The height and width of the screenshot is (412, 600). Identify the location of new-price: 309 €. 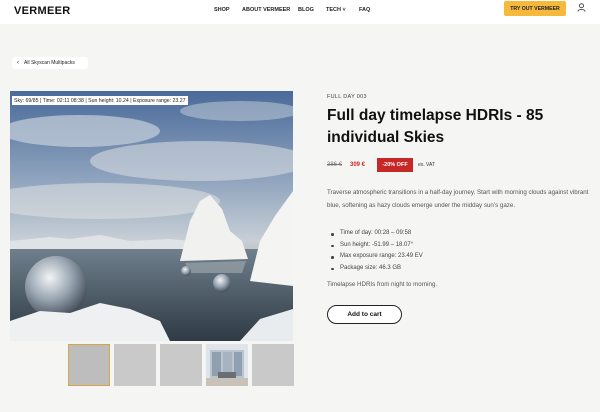
(358, 165).